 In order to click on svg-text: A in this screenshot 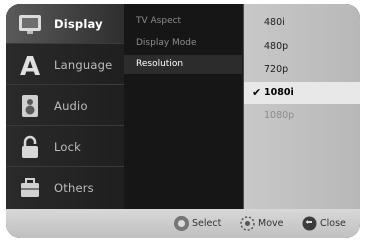, I will do `click(30, 65)`.